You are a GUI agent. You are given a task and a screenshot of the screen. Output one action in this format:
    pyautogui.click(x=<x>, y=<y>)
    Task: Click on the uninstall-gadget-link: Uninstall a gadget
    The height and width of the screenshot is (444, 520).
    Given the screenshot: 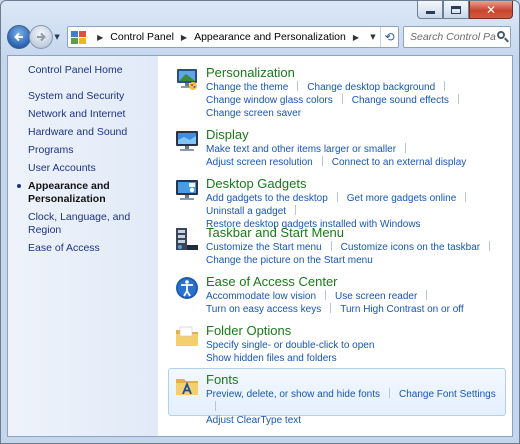 What is the action you would take?
    pyautogui.click(x=246, y=211)
    